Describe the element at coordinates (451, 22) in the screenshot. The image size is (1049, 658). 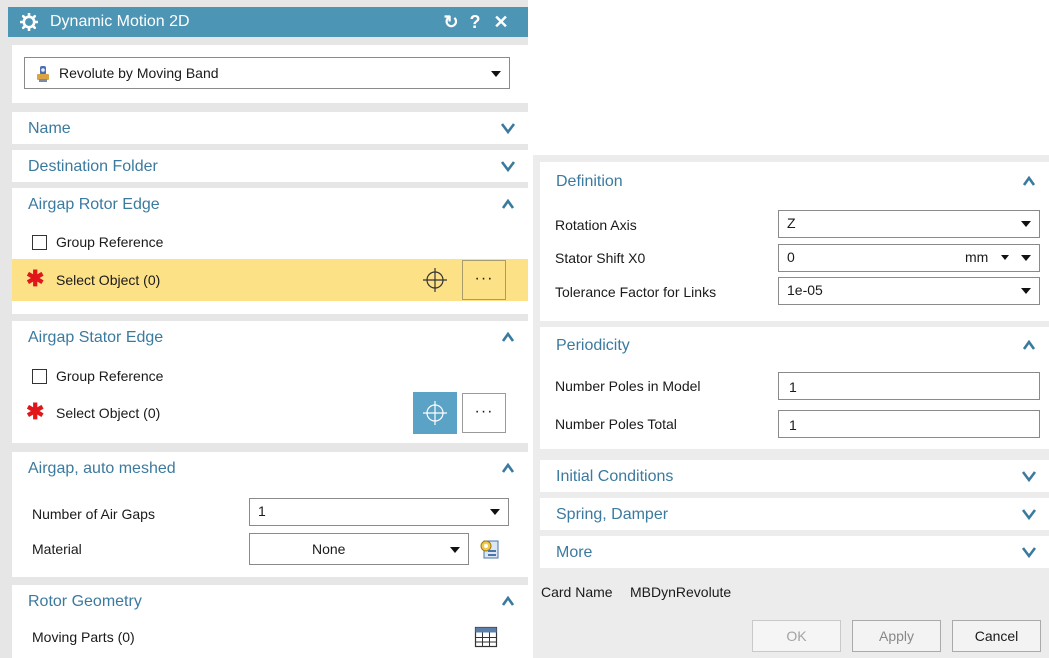
I see `reset-icon: ↻` at that location.